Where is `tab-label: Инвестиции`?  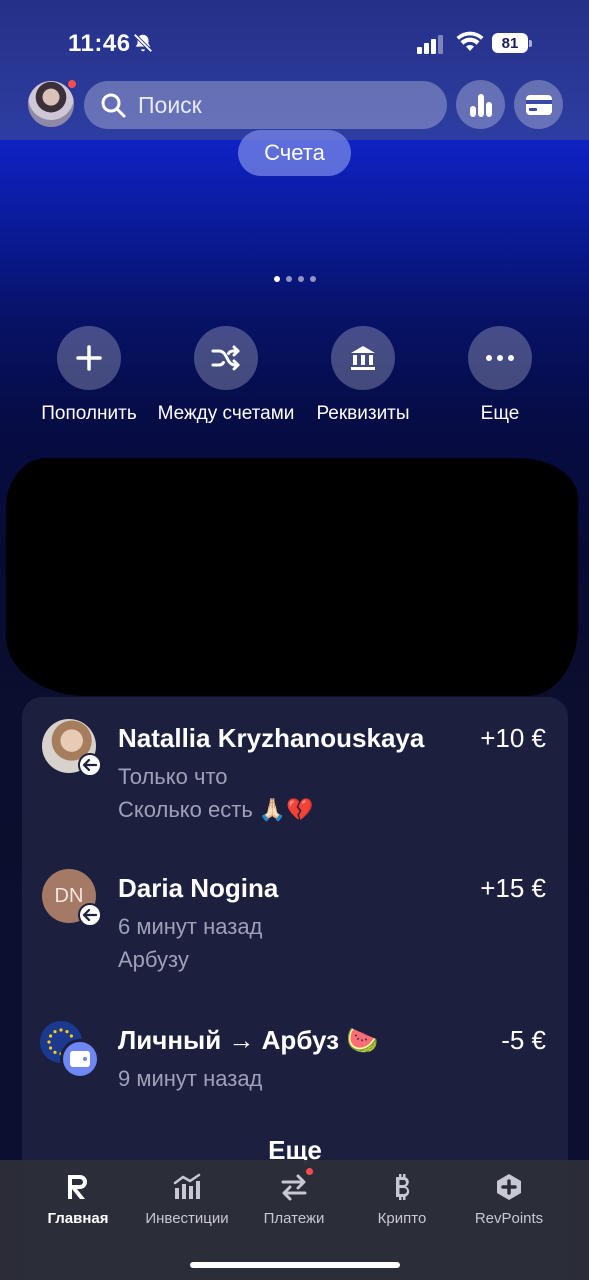
tab-label: Инвестиции is located at coordinates (187, 1218).